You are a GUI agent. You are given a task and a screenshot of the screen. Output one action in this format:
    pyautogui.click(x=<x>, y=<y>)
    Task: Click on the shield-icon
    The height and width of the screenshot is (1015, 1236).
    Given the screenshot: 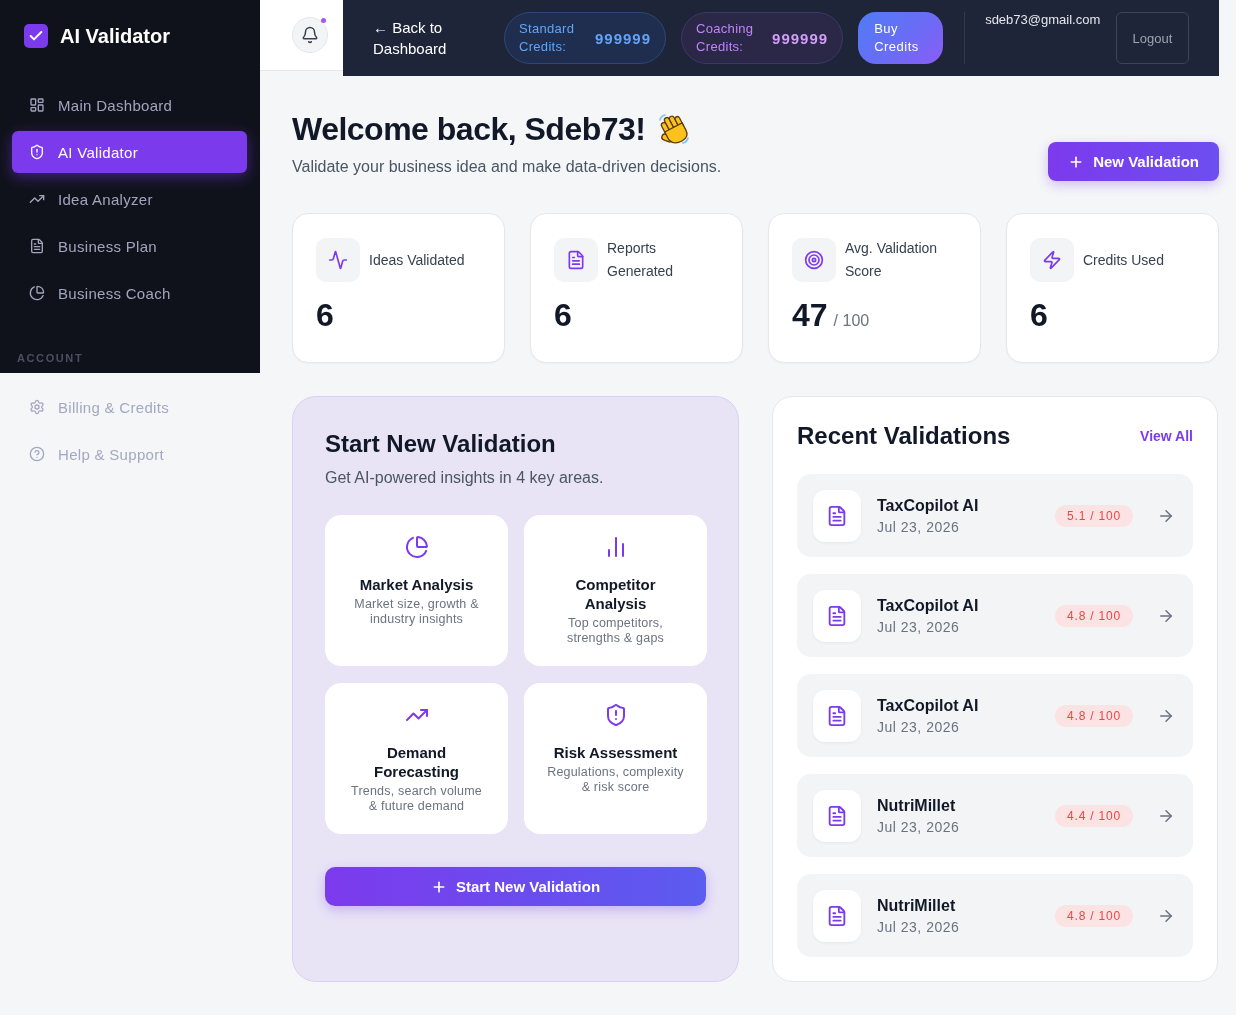 What is the action you would take?
    pyautogui.click(x=37, y=152)
    